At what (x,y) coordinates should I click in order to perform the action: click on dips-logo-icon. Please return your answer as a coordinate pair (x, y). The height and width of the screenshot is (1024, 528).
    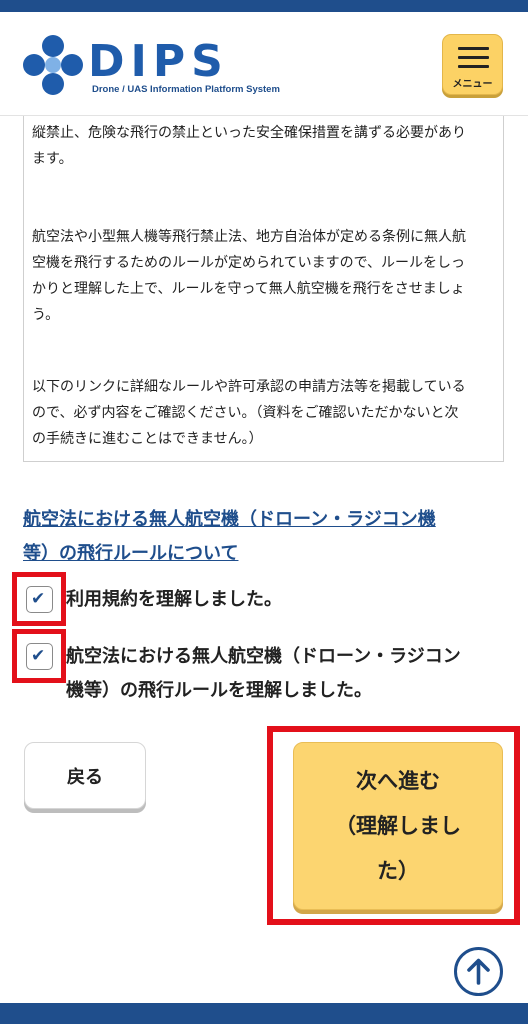
    Looking at the image, I should click on (53, 65).